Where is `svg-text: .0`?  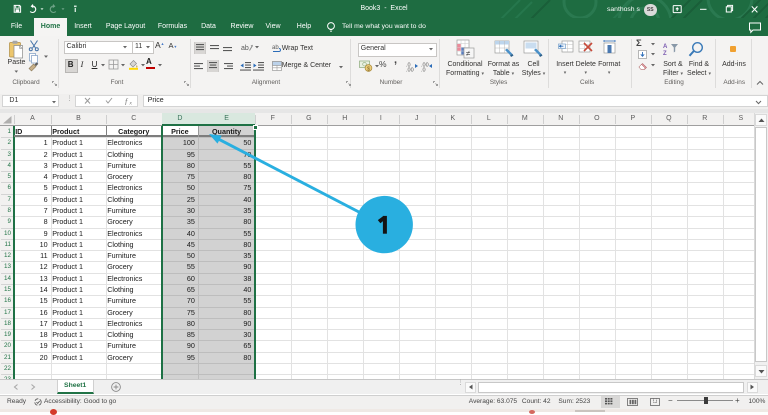 svg-text: .0 is located at coordinates (423, 69).